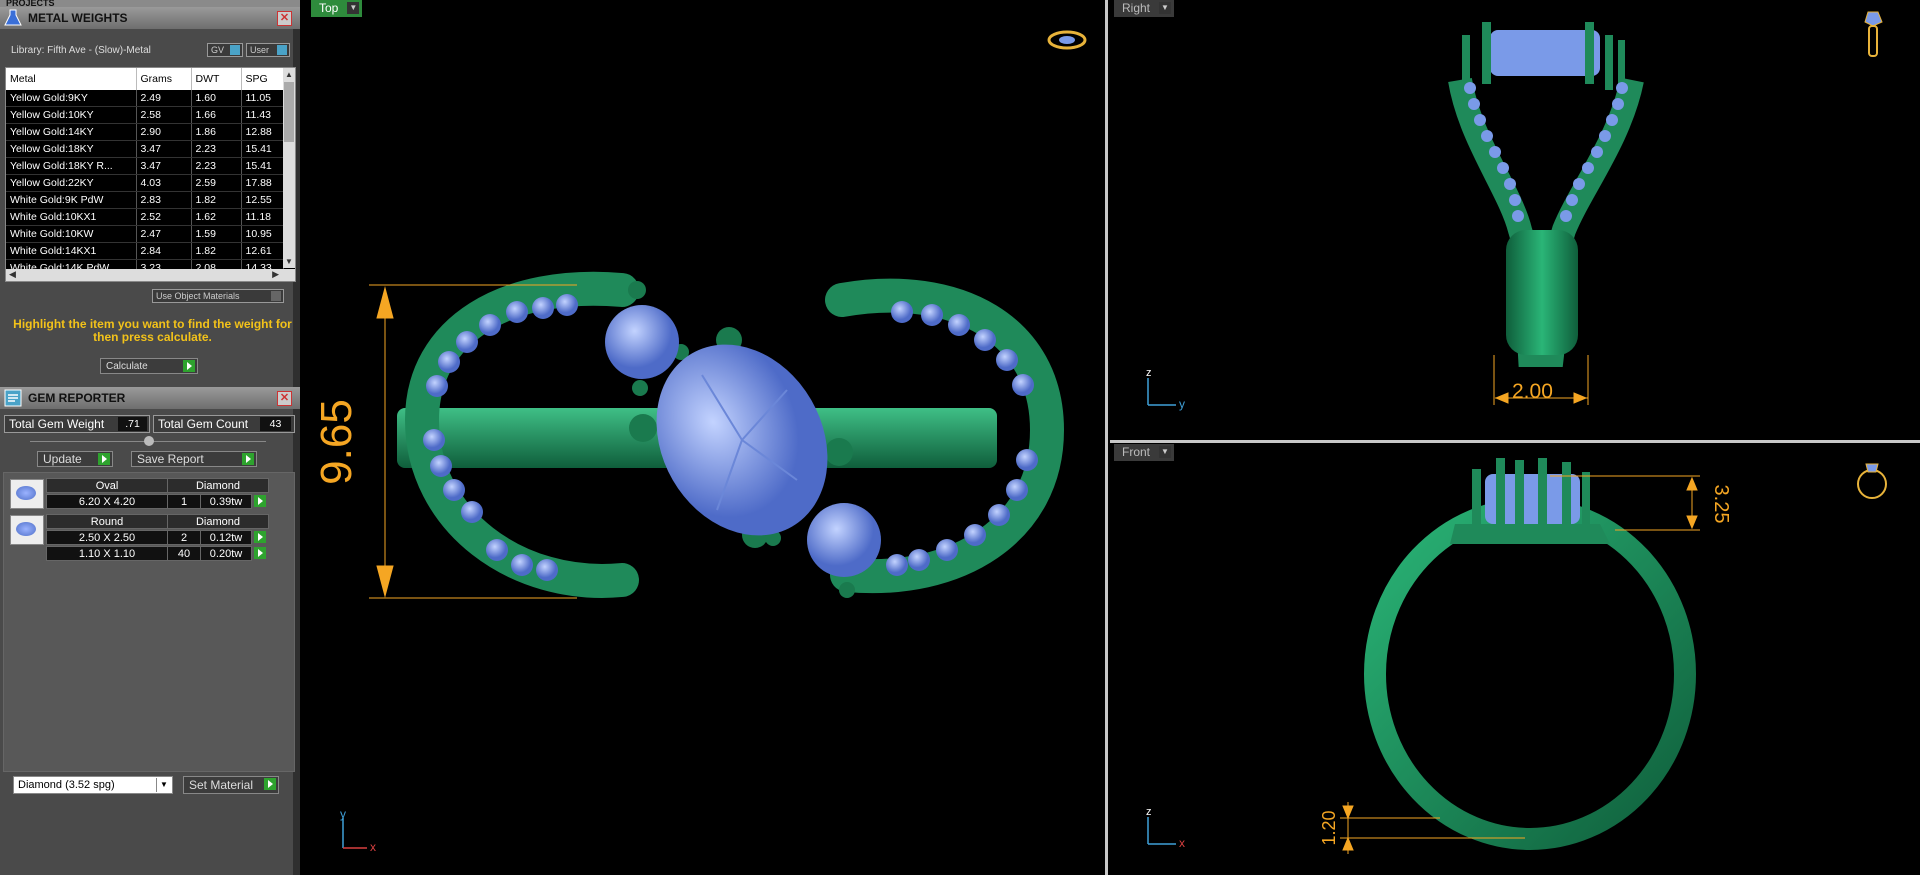  Describe the element at coordinates (844, 540) in the screenshot. I see `side-round-stone` at that location.